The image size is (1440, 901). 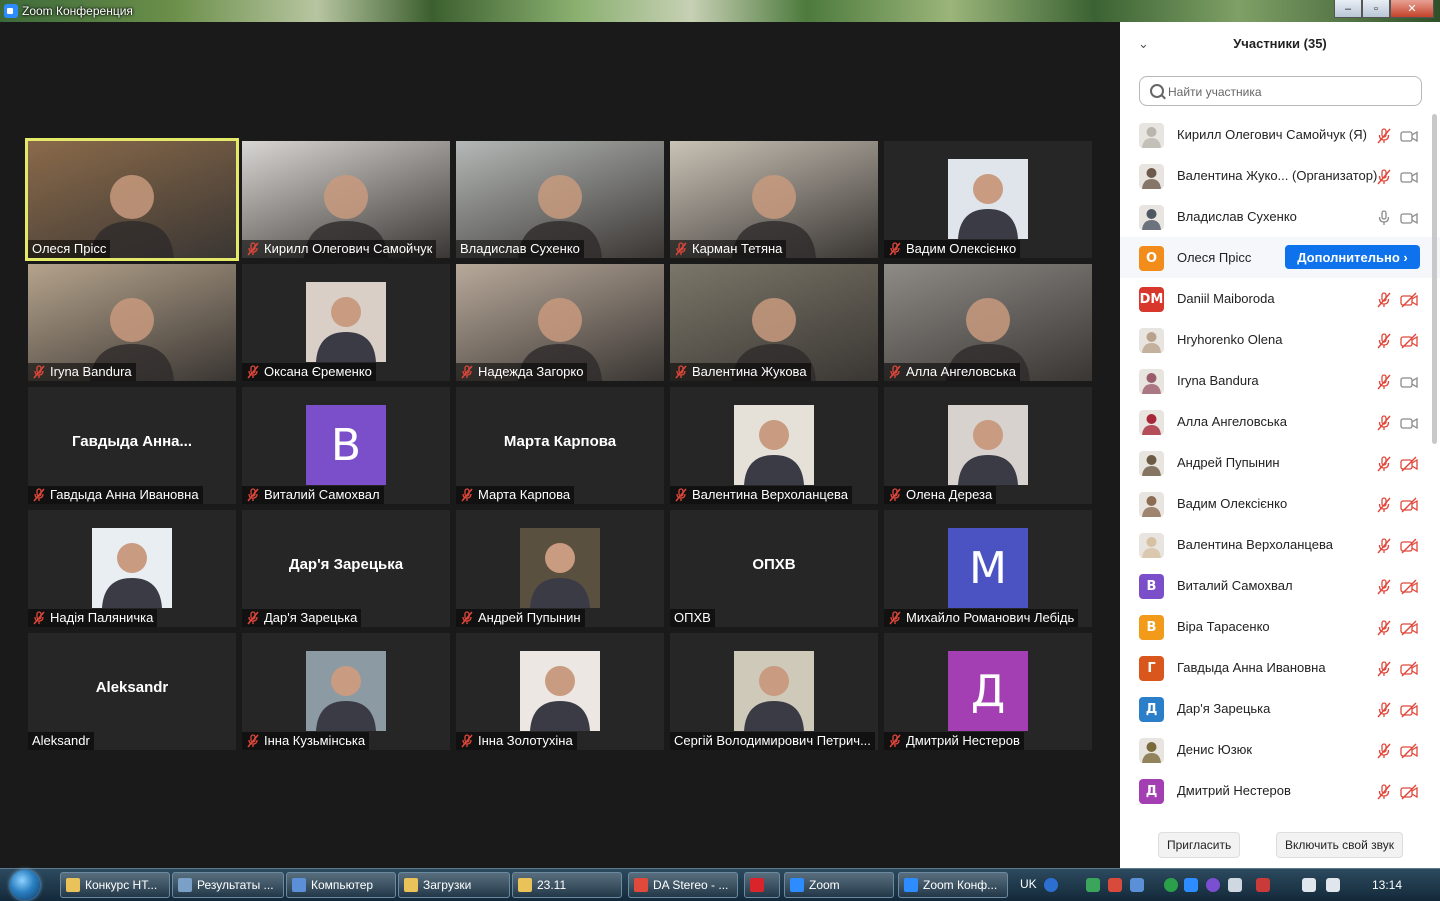 What do you see at coordinates (560, 691) in the screenshot?
I see `video-tile: Інна Золотухіна` at bounding box center [560, 691].